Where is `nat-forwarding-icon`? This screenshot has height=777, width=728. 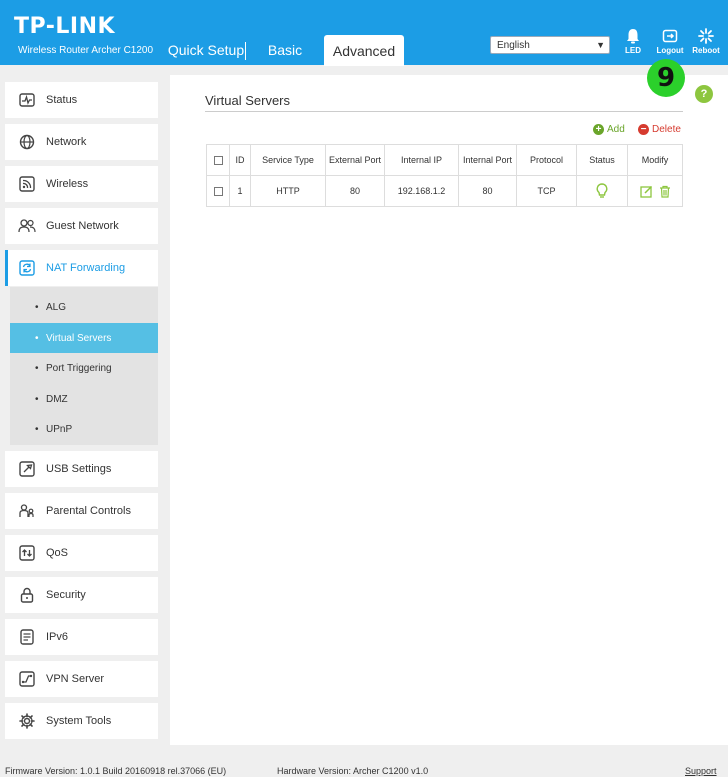 nat-forwarding-icon is located at coordinates (27, 268).